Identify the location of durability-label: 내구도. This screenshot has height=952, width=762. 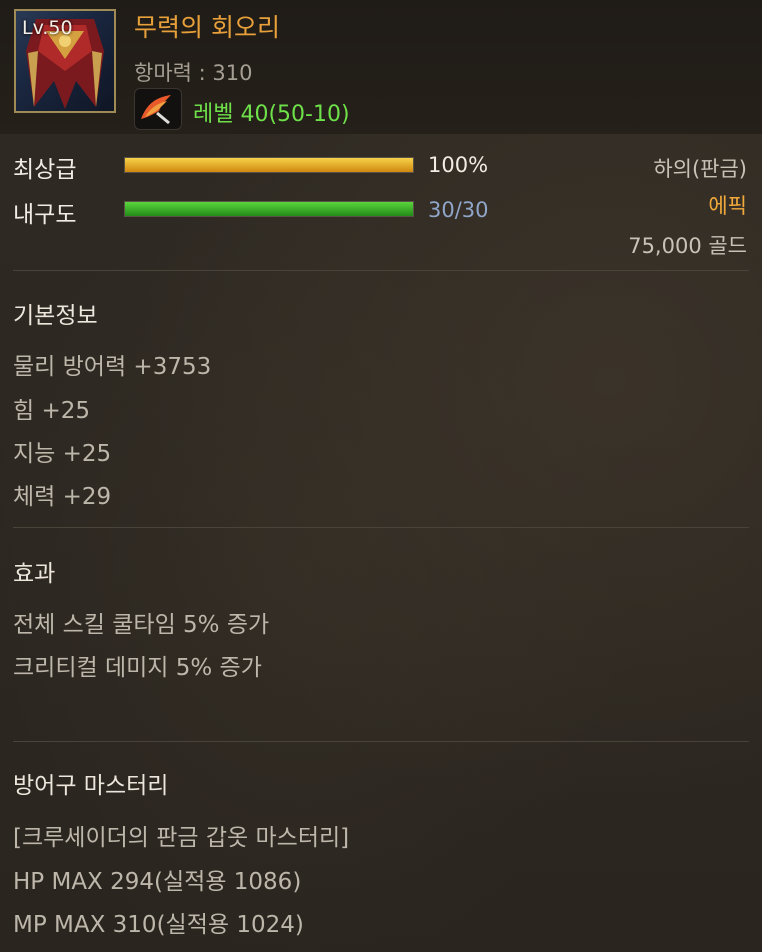
(45, 215).